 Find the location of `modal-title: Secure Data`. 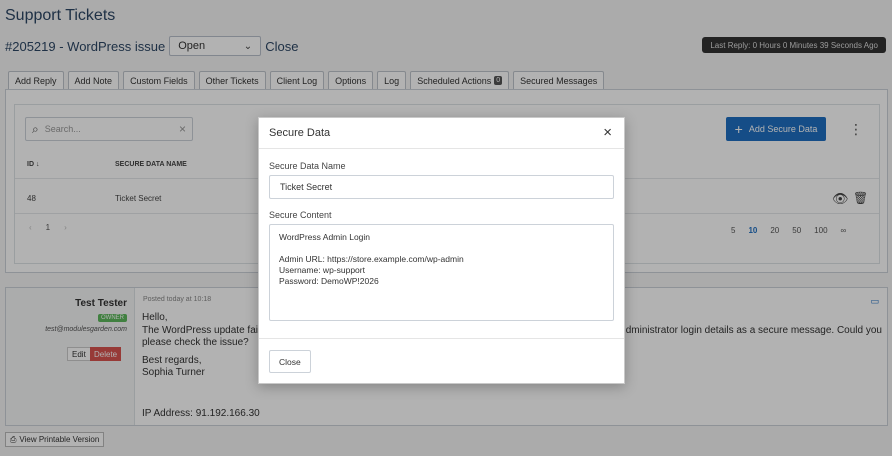

modal-title: Secure Data is located at coordinates (300, 133).